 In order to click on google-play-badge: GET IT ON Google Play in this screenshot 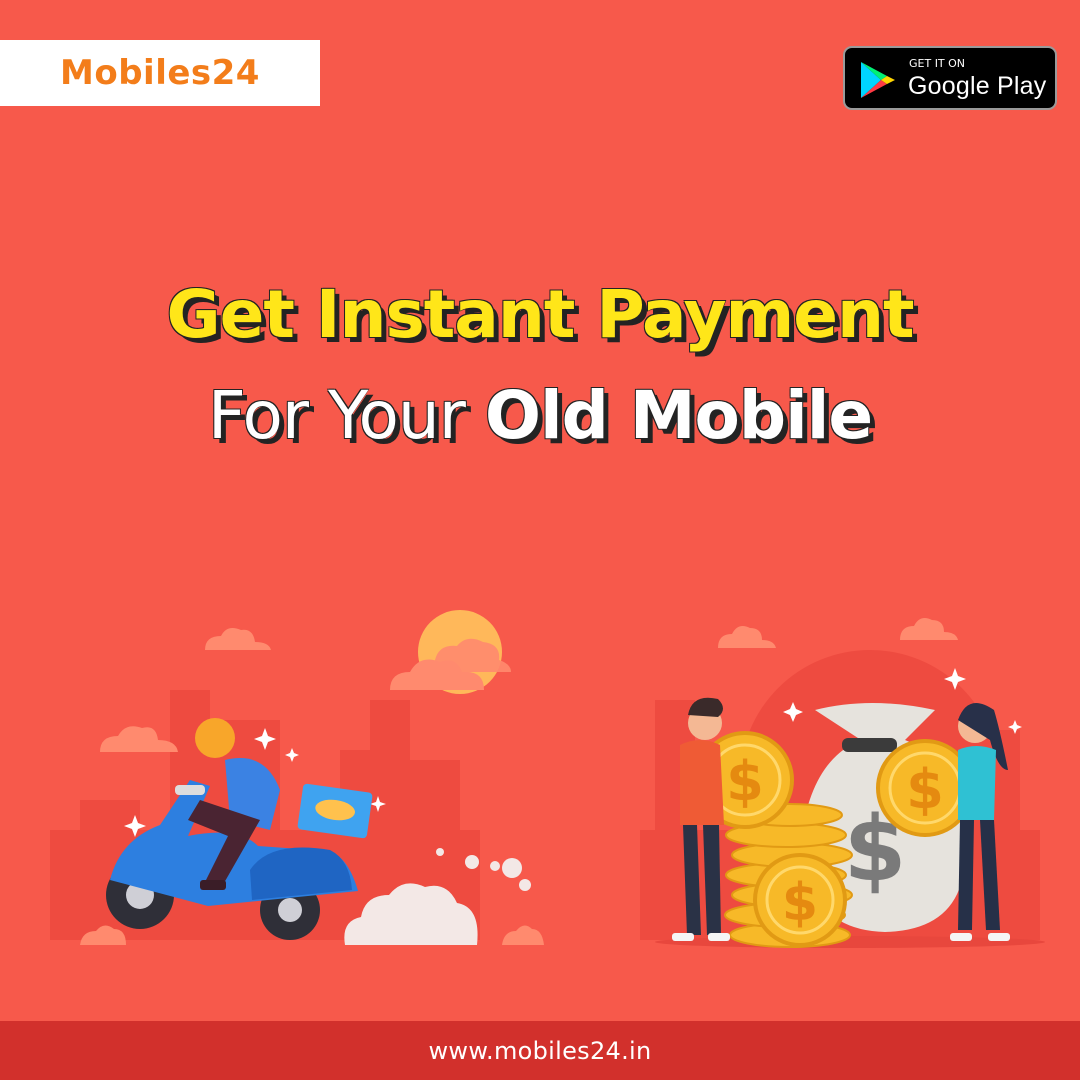, I will do `click(950, 78)`.